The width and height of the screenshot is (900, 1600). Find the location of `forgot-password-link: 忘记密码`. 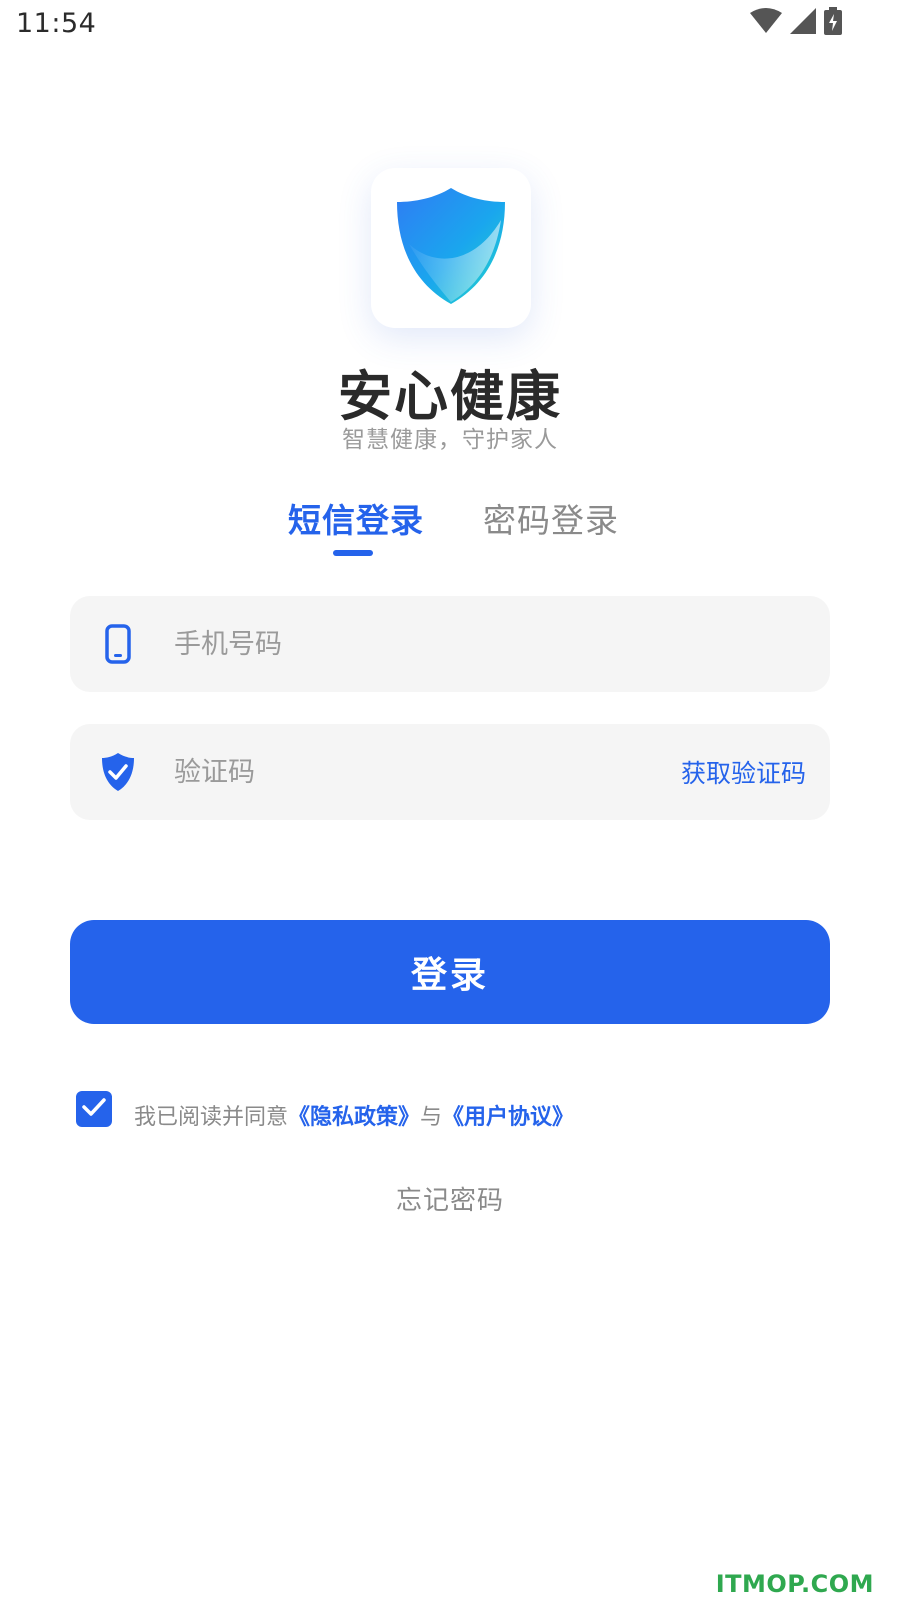

forgot-password-link: 忘记密码 is located at coordinates (450, 1198).